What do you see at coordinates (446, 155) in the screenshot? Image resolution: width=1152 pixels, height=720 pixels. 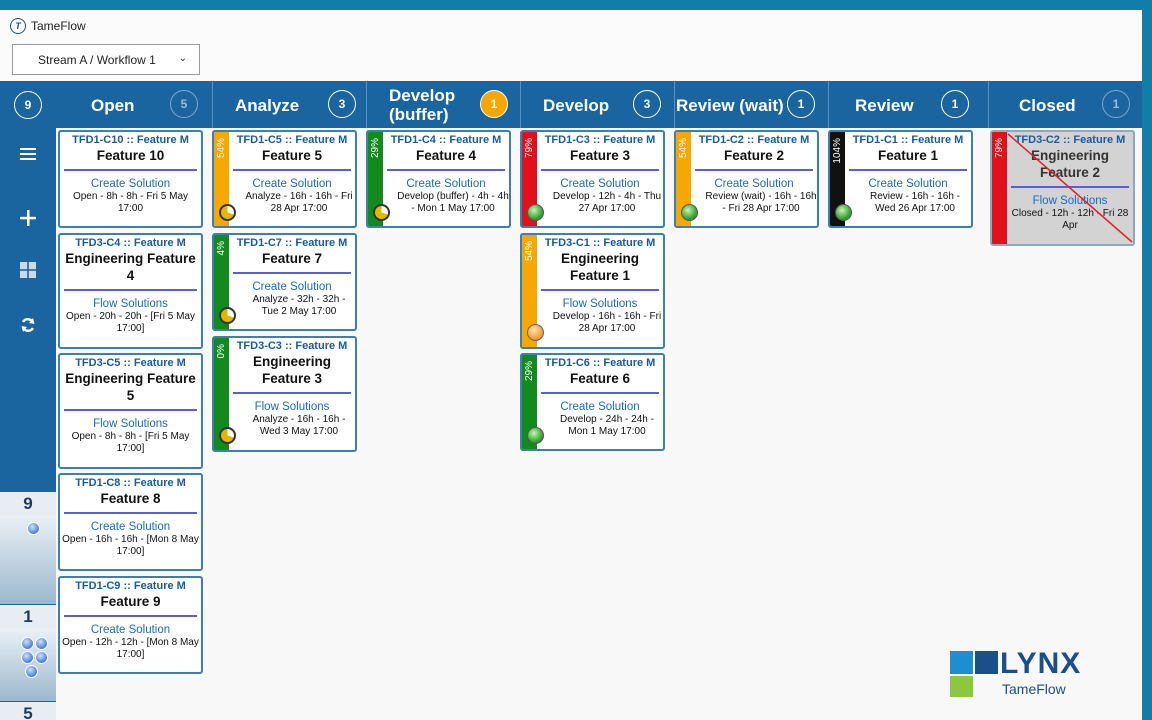 I see `card-title: Feature 4` at bounding box center [446, 155].